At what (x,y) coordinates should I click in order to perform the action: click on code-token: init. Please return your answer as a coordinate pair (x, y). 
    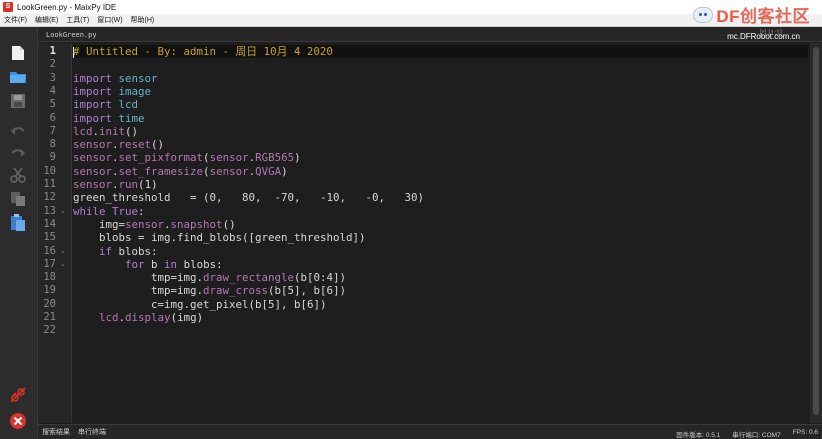
    Looking at the image, I should click on (112, 131).